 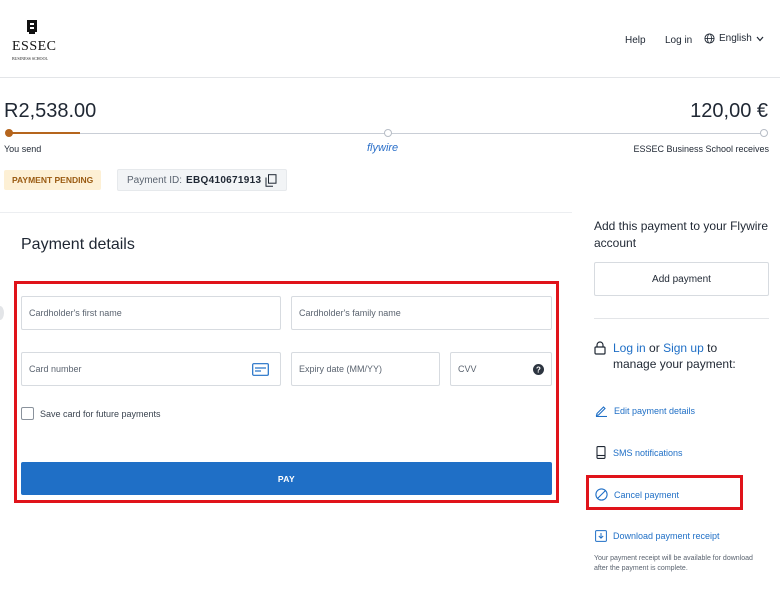 I want to click on logo-wordmark: ESSEC, so click(x=34, y=46).